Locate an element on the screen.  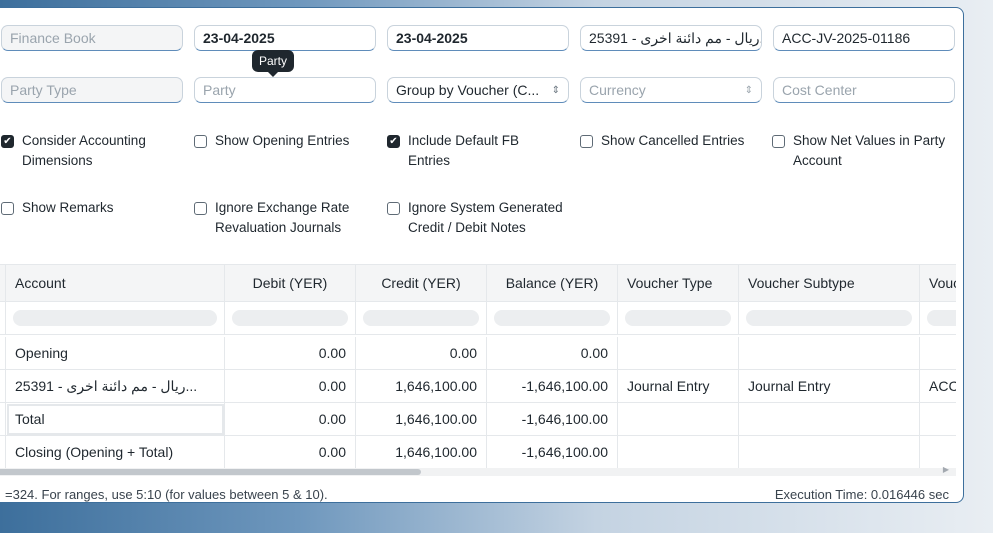
scrollbar-thumb is located at coordinates (210, 472).